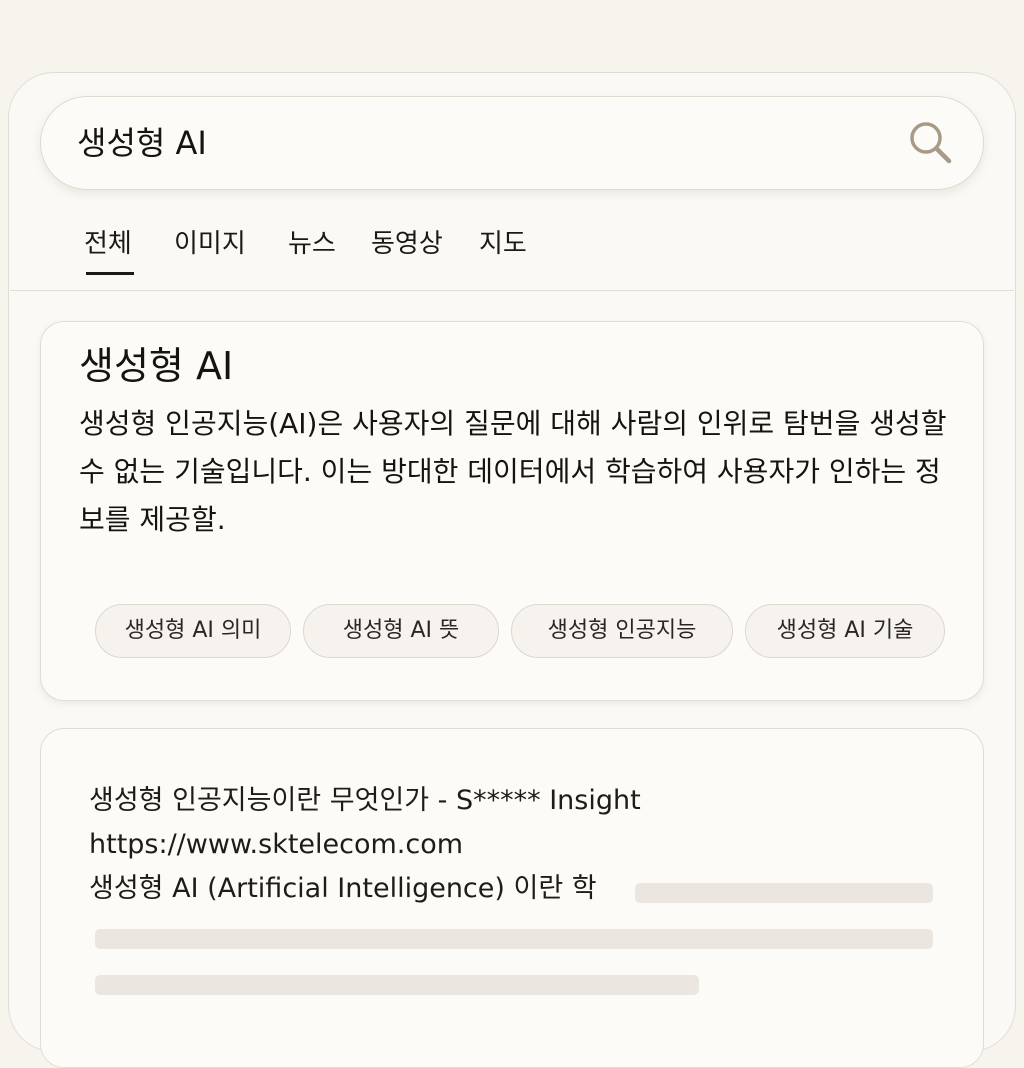 The image size is (1024, 1068). What do you see at coordinates (512, 143) in the screenshot?
I see `search-bar: 생성형 AI` at bounding box center [512, 143].